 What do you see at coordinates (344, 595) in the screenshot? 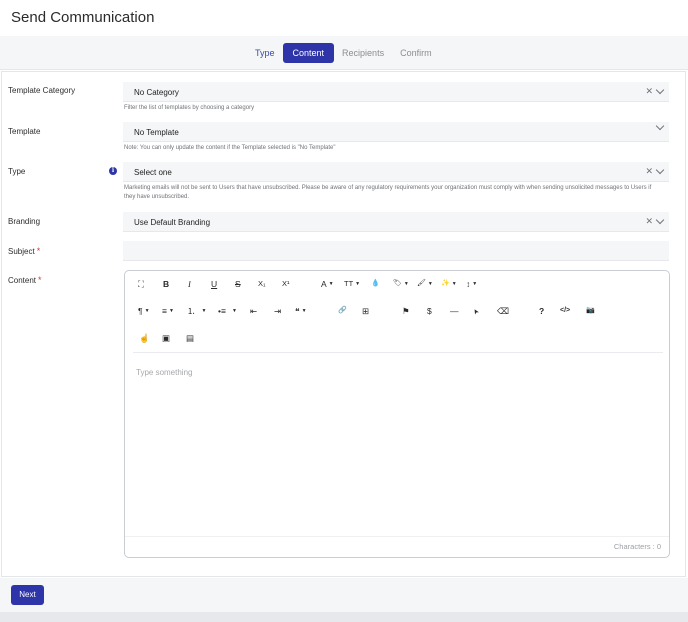
I see `footer-bar: Next` at bounding box center [344, 595].